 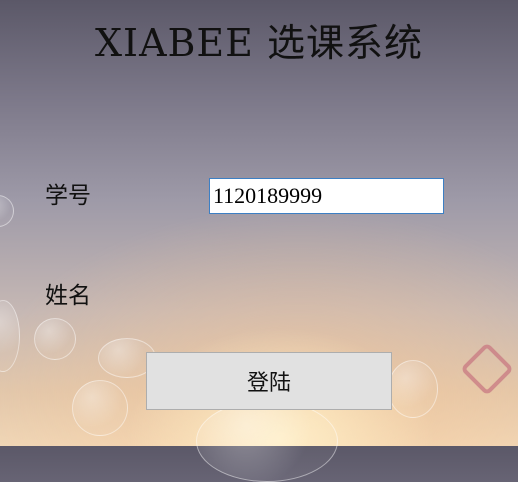 I want to click on login-button: 登陆, so click(x=269, y=381).